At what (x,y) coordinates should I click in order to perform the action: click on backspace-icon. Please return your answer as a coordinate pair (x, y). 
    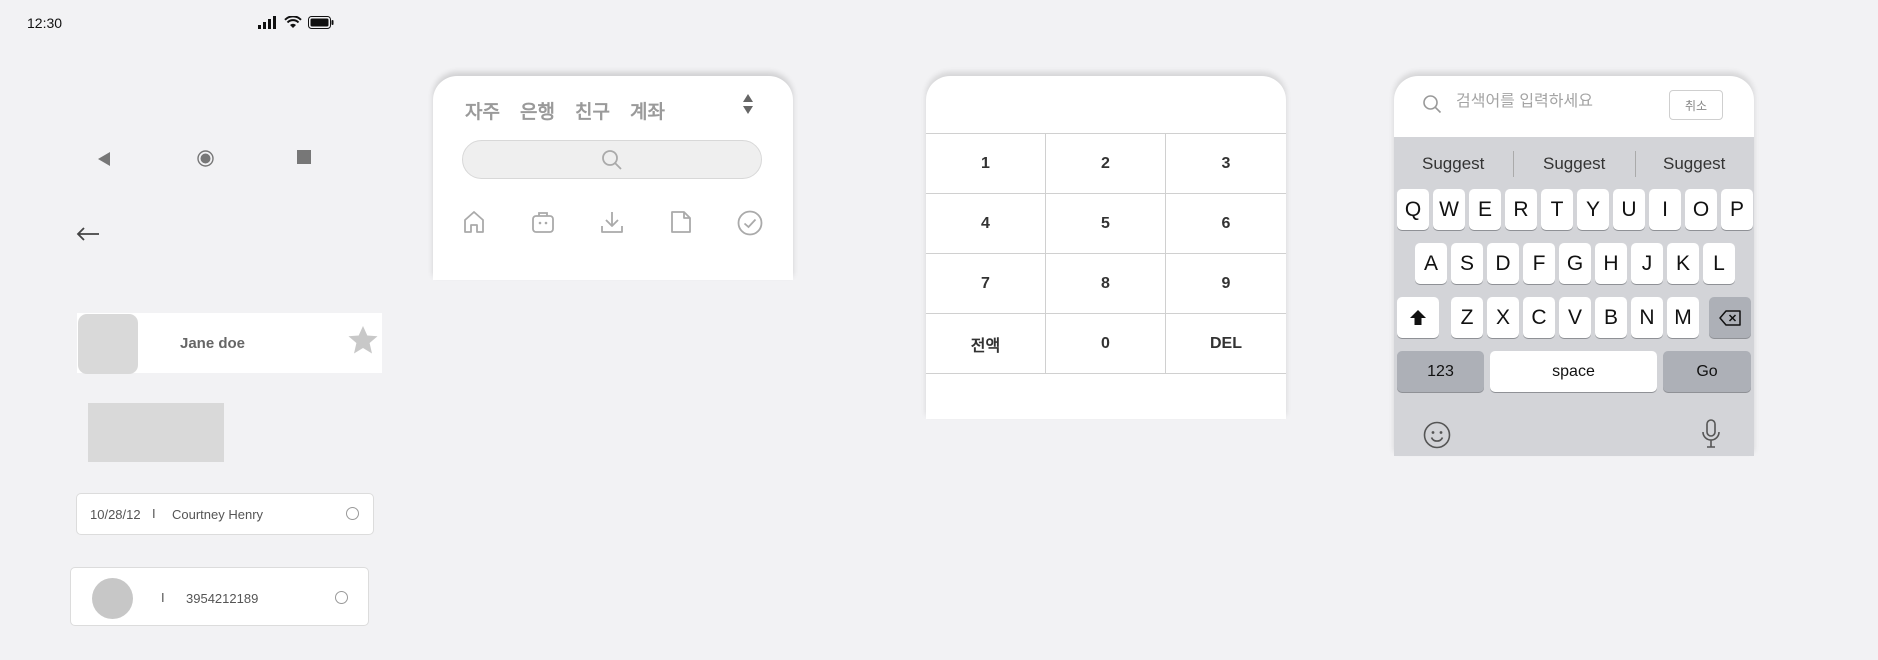
    Looking at the image, I should click on (1730, 317).